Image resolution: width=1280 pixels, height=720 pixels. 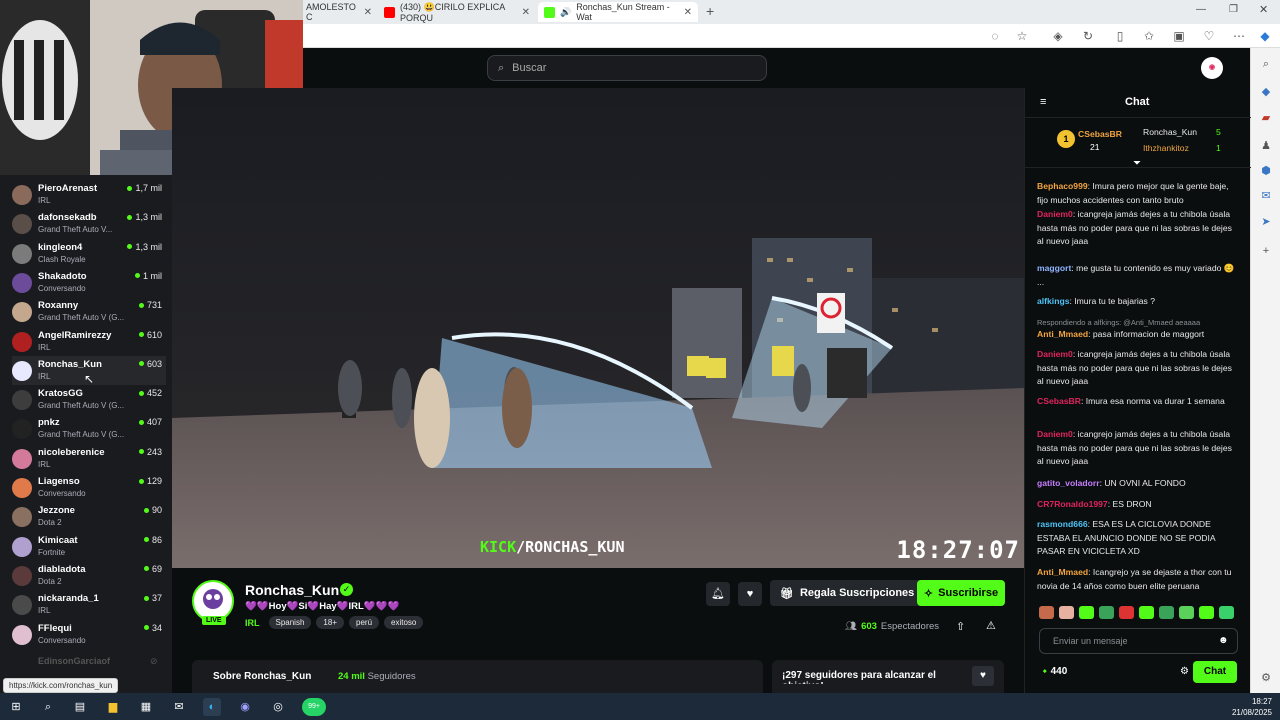 What do you see at coordinates (1265, 36) in the screenshot?
I see `copilot-icon: ◆` at bounding box center [1265, 36].